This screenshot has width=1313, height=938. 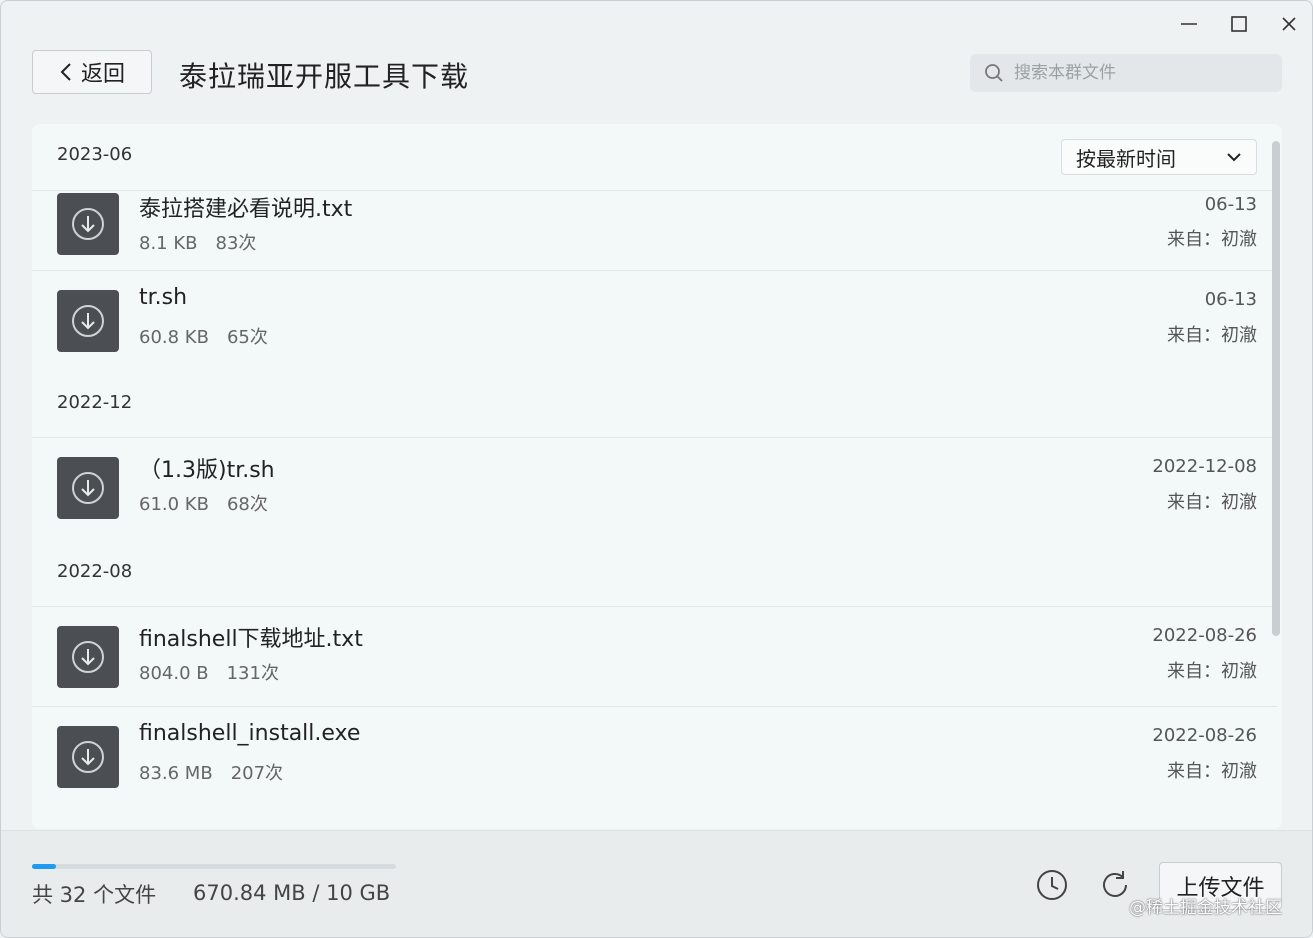 I want to click on file-downloads: 83次, so click(x=236, y=243).